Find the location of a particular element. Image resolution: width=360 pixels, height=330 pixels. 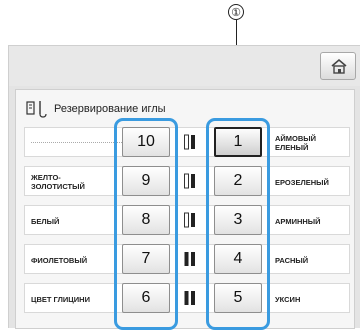

right-color-name: РАСНЫЙ is located at coordinates (292, 260).